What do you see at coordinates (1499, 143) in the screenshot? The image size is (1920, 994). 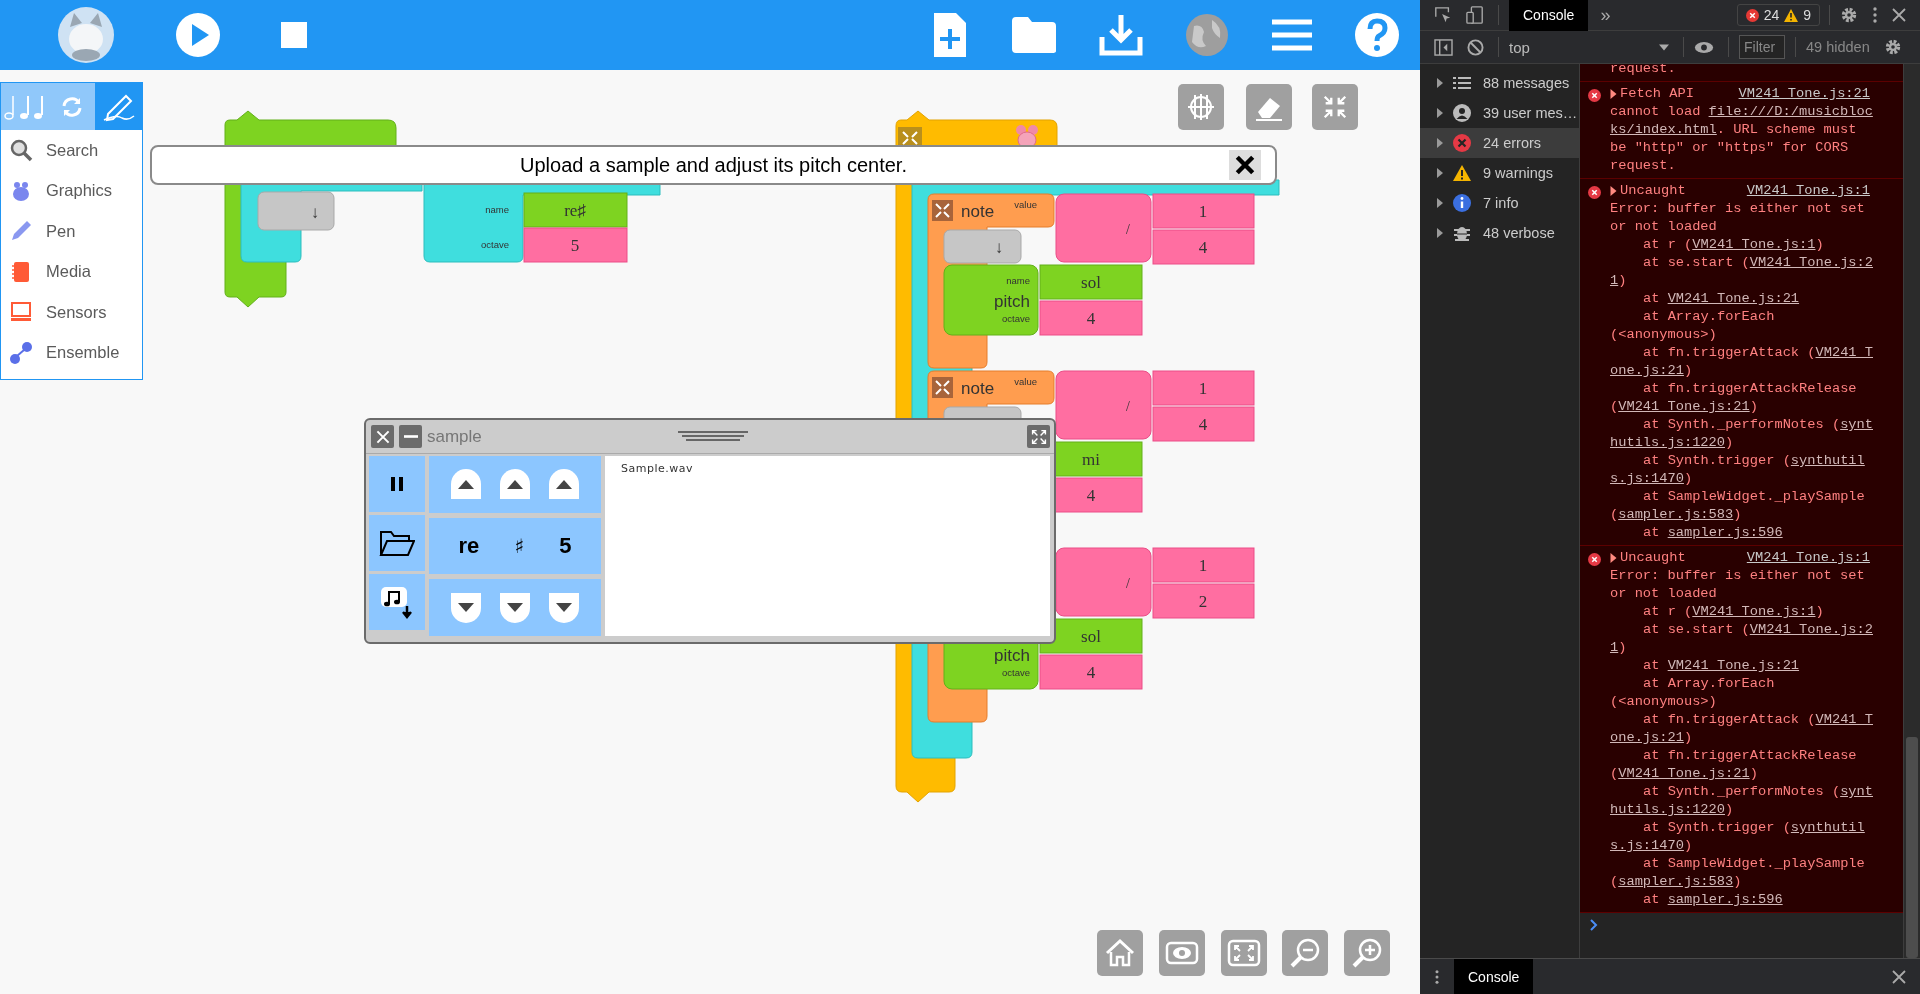 I see `sidebar-item: 24 errors` at bounding box center [1499, 143].